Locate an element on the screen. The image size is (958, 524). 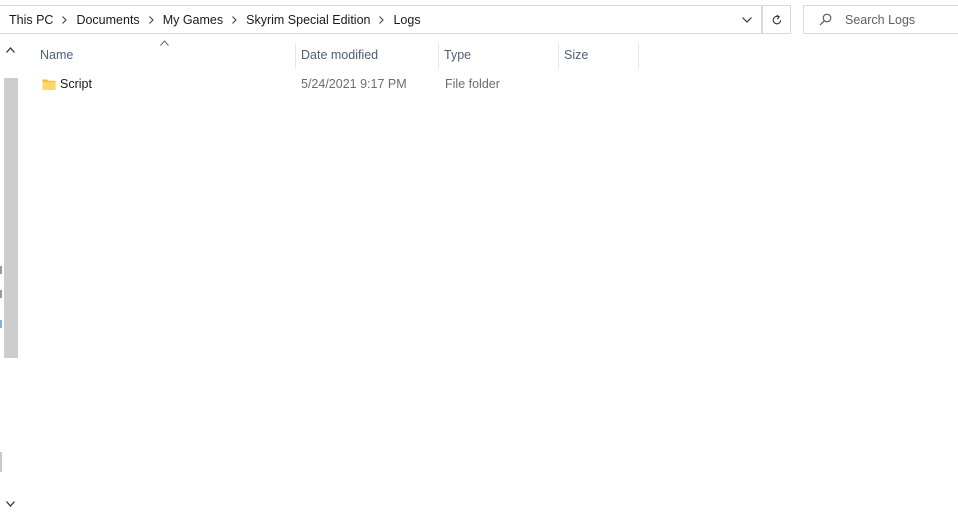
file-type: File folder is located at coordinates (472, 83).